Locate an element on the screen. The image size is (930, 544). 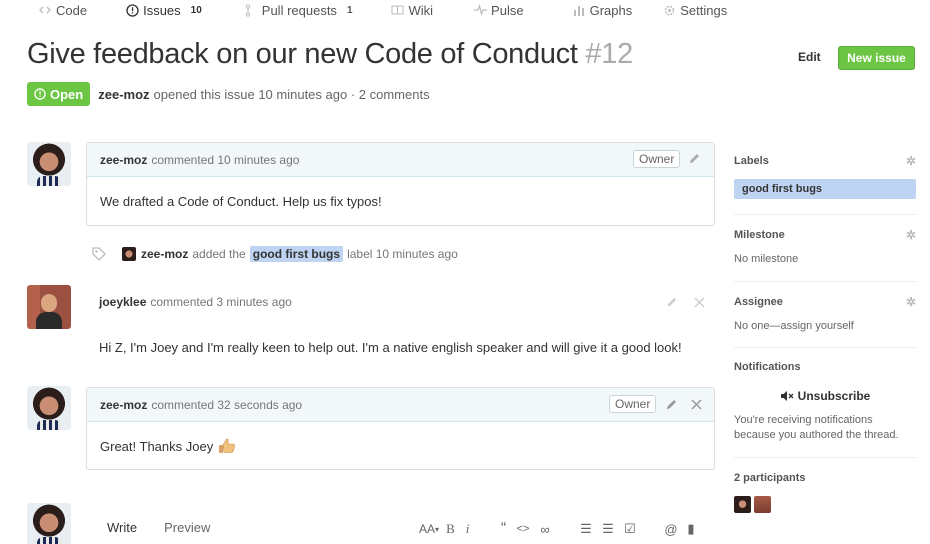
tab-settings: Settings is located at coordinates (694, 10).